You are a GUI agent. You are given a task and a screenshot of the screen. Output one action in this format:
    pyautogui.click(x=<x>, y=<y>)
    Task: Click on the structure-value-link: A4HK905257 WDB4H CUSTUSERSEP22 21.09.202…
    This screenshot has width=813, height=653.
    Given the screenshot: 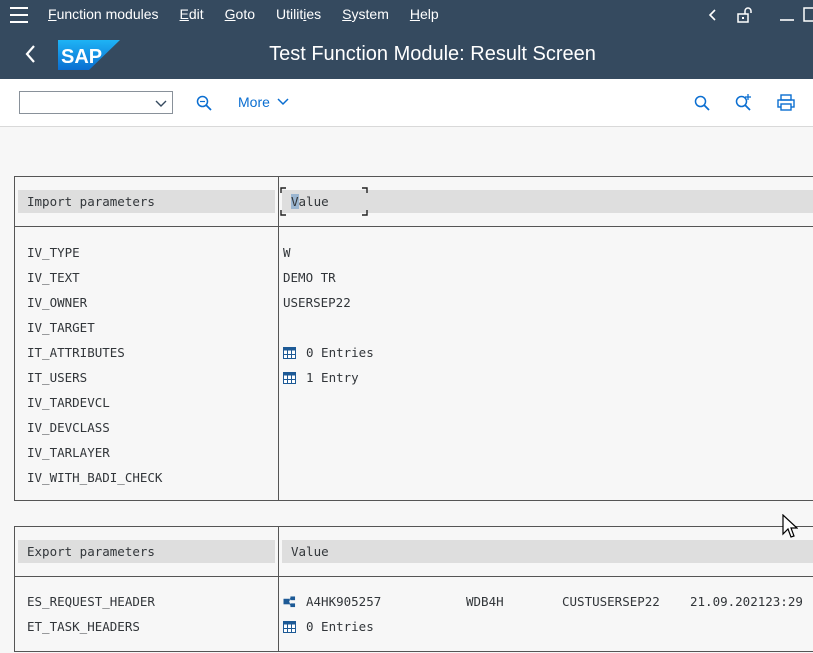 What is the action you would take?
    pyautogui.click(x=543, y=602)
    